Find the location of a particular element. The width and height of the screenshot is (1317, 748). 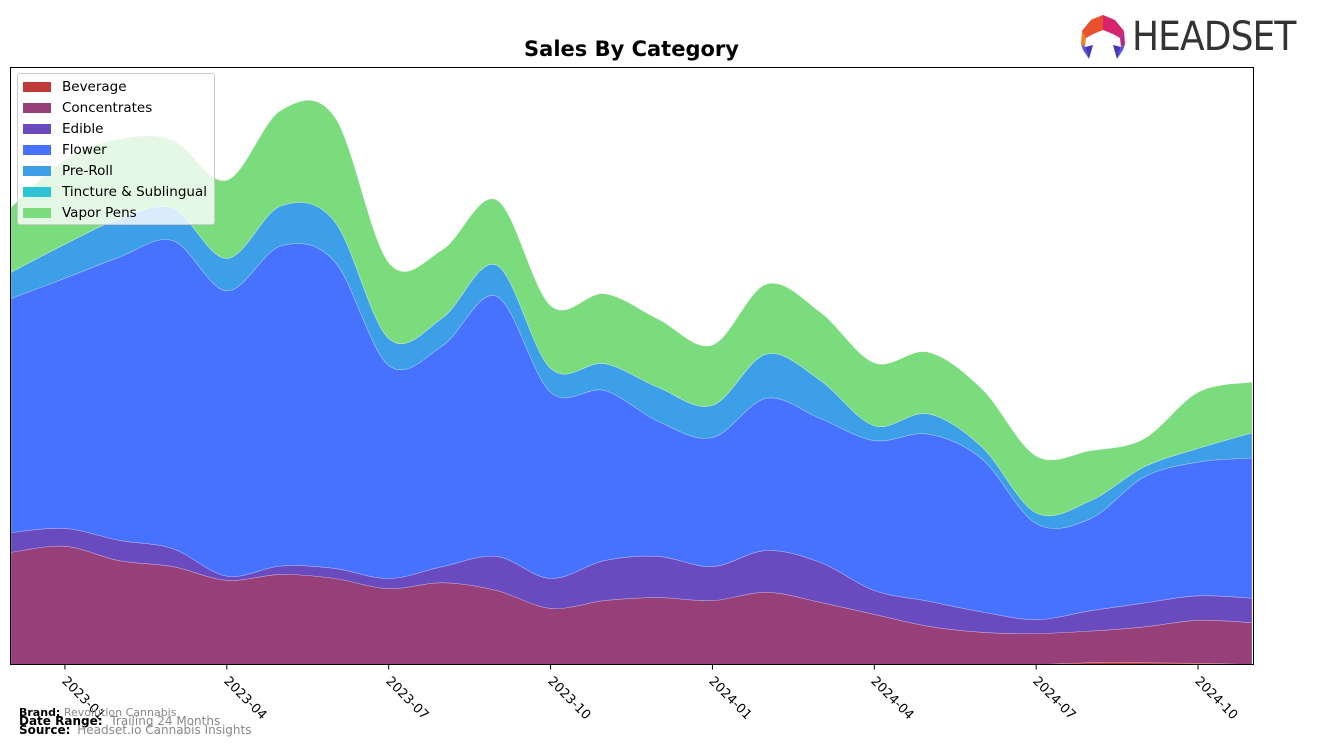

legend-label: Edible is located at coordinates (83, 128).